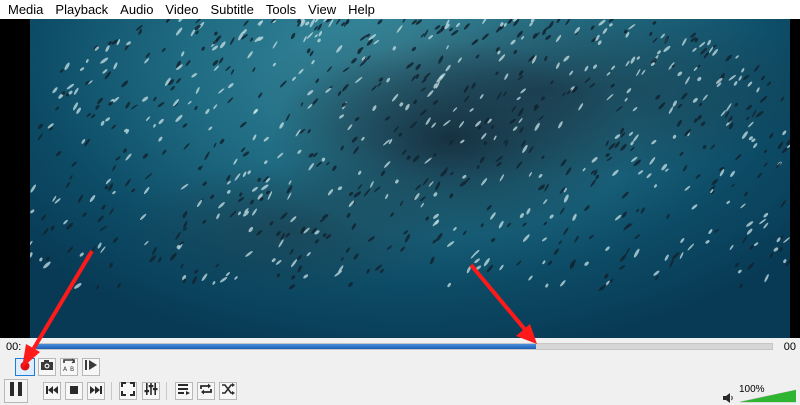 This screenshot has height=405, width=800. I want to click on fullscreen-icon, so click(128, 391).